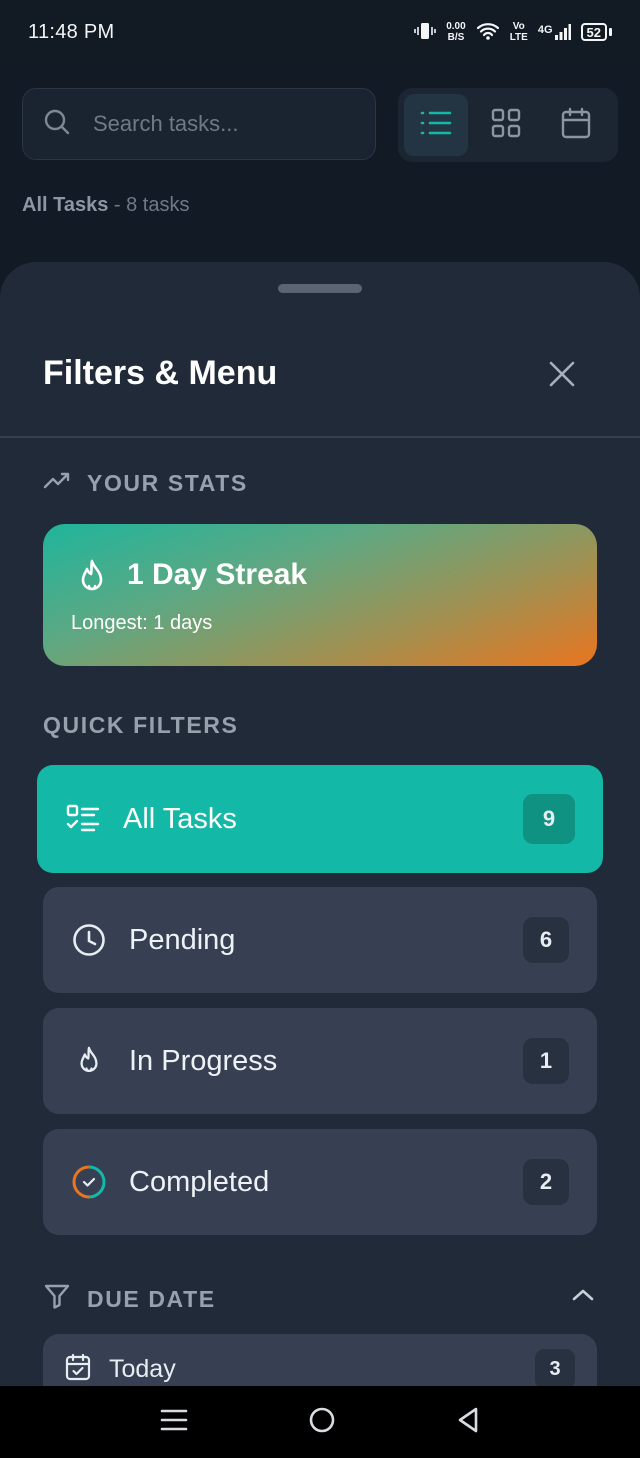 The height and width of the screenshot is (1458, 640). What do you see at coordinates (320, 595) in the screenshot?
I see `streak-card: 1 Day Streak Longest: 1 days` at bounding box center [320, 595].